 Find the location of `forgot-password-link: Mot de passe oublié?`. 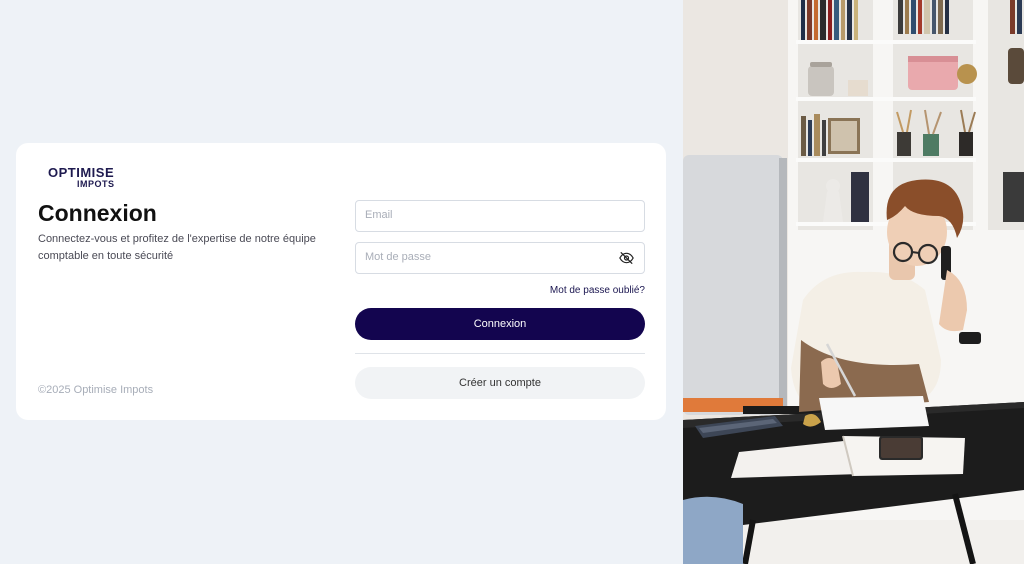

forgot-password-link: Mot de passe oublié? is located at coordinates (597, 290).